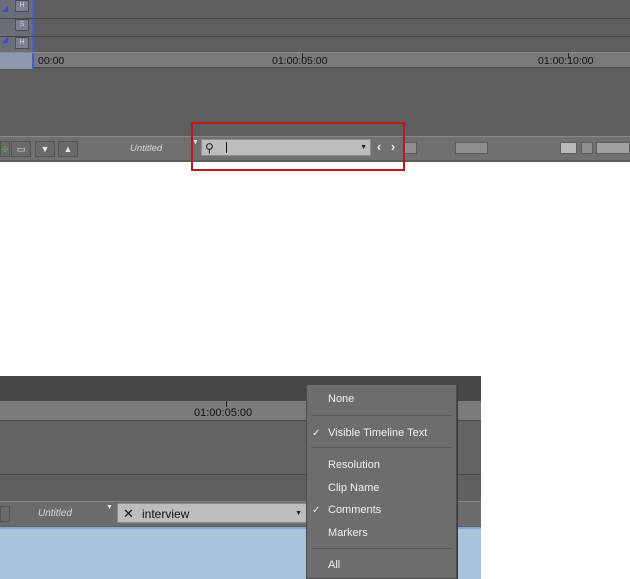 Image resolution: width=630 pixels, height=579 pixels. Describe the element at coordinates (471, 148) in the screenshot. I see `scroll-thumb` at that location.